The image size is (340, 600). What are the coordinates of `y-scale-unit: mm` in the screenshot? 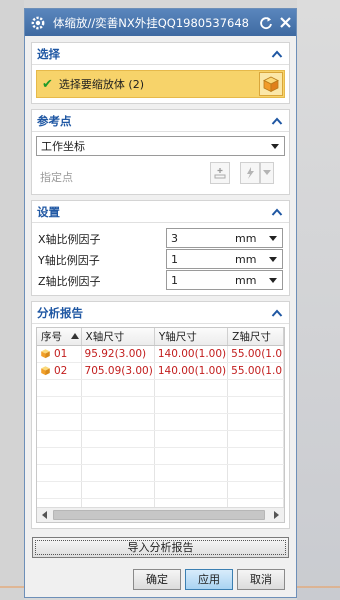 It's located at (246, 259).